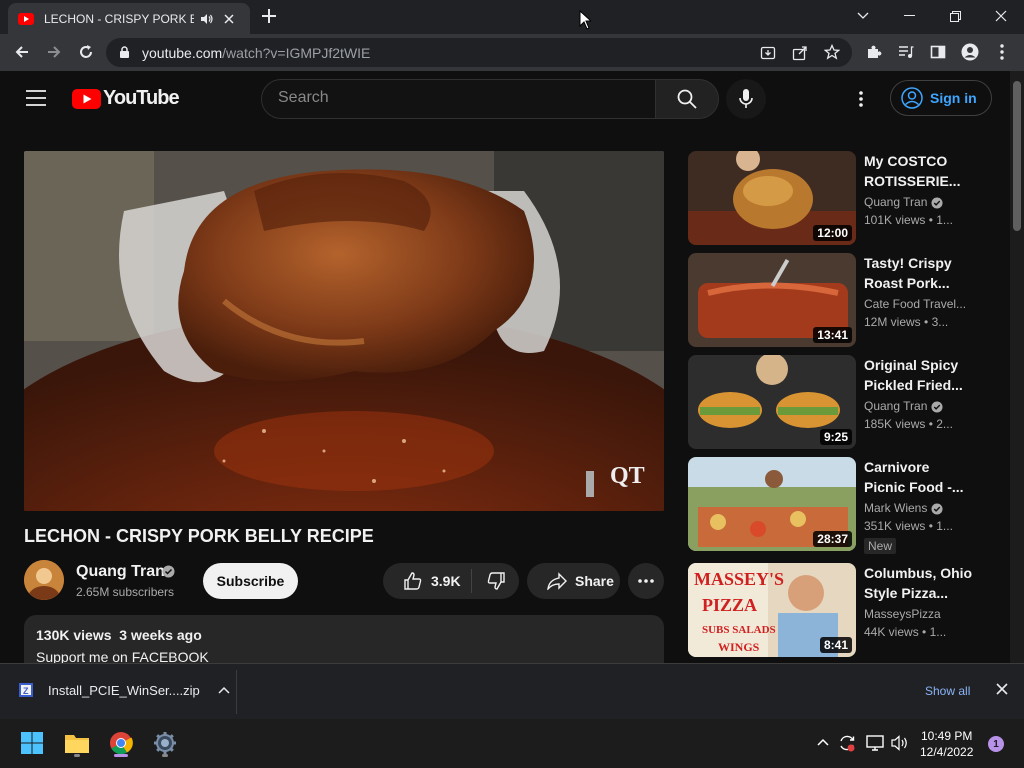 This screenshot has height=768, width=1024. Describe the element at coordinates (512, 743) in the screenshot. I see `windows-taskbar: 10:49 PM 12/4/2022 1` at that location.